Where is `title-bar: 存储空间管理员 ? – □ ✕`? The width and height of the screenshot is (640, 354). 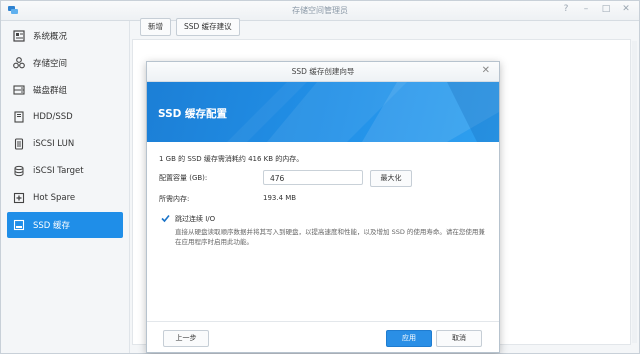
title-bar: 存储空间管理员 ? – □ ✕ is located at coordinates (320, 11).